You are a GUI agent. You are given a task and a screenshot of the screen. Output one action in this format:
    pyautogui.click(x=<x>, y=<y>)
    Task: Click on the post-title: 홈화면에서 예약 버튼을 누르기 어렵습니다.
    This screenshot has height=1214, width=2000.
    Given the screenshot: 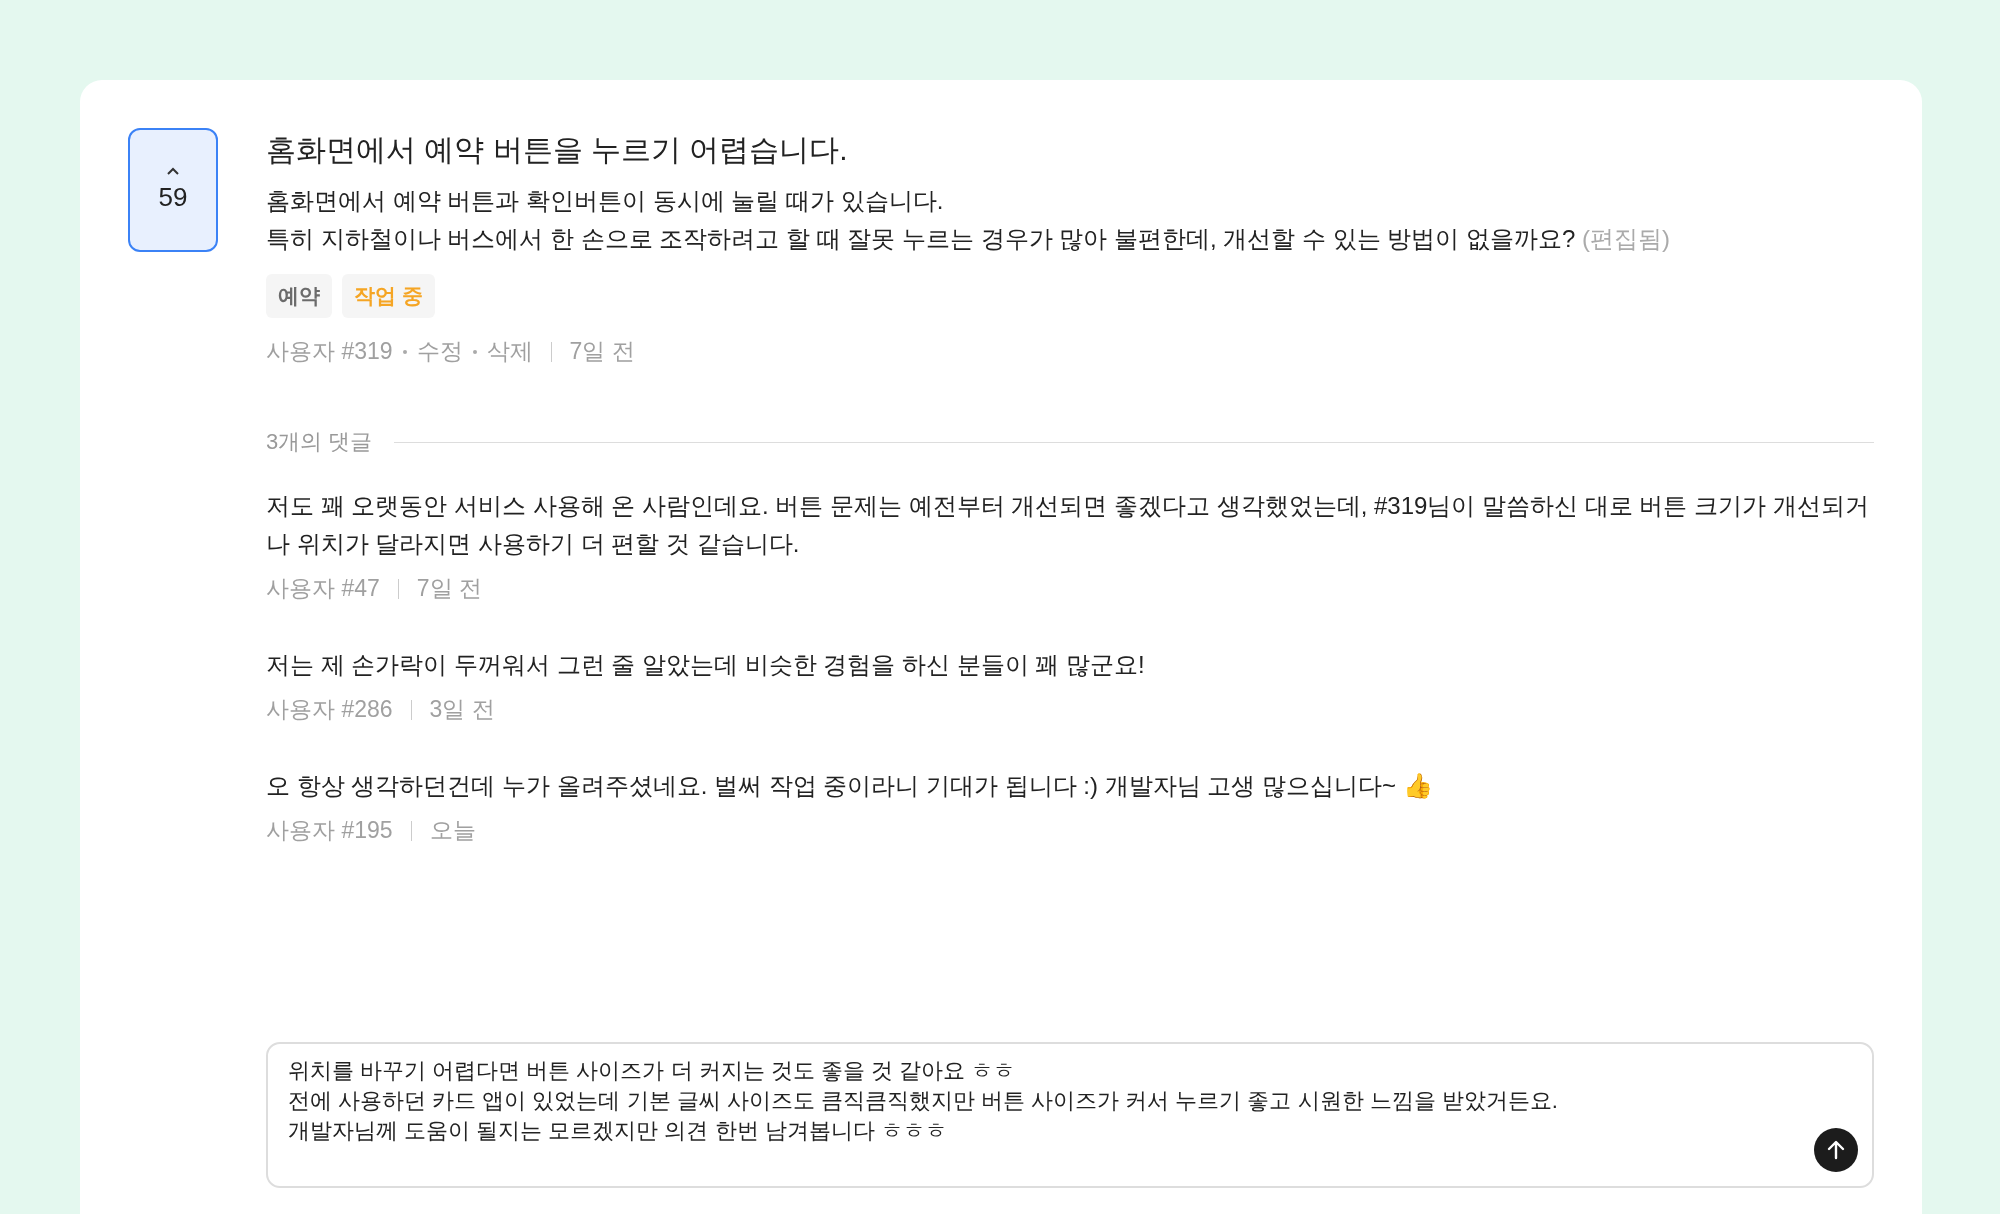 What is the action you would take?
    pyautogui.click(x=557, y=150)
    